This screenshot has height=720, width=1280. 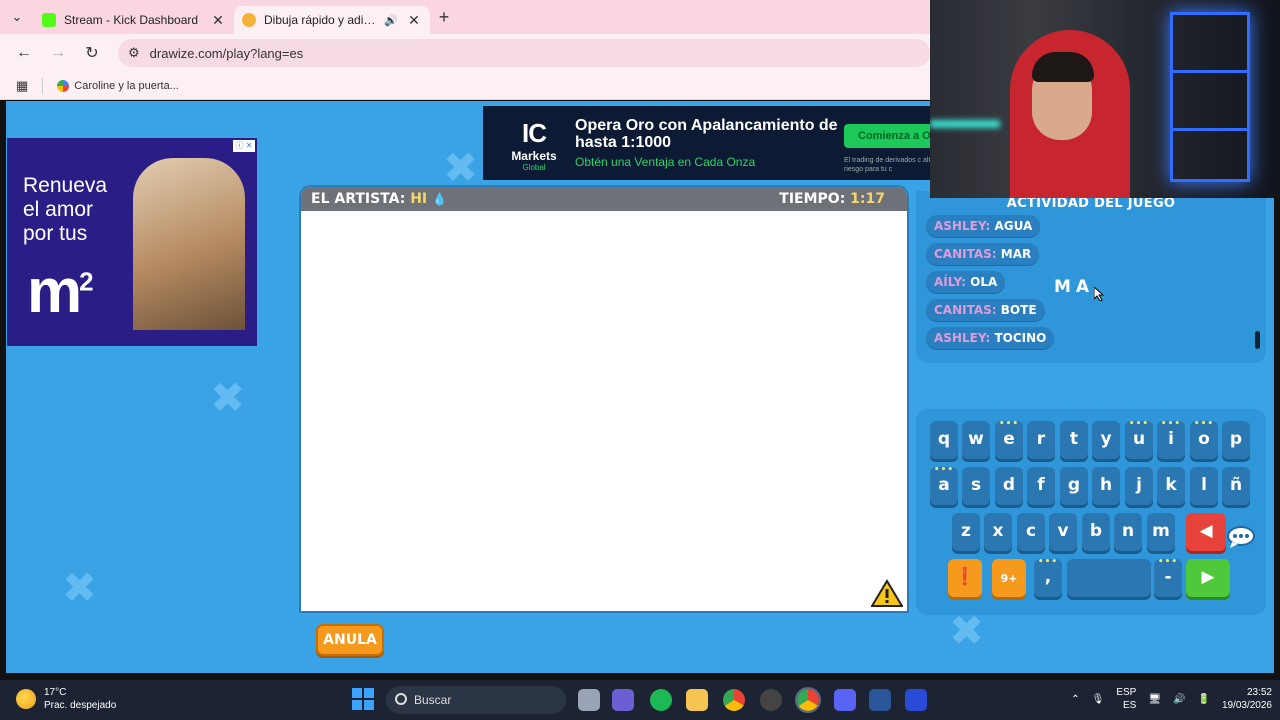 I want to click on timer-label: TIEMPO:, so click(x=812, y=199).